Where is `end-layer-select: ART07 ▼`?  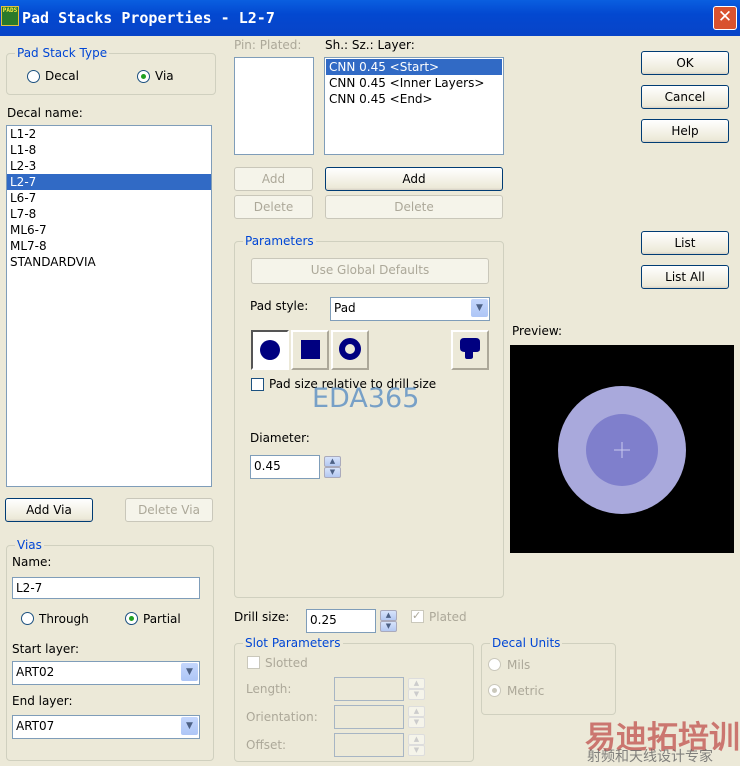 end-layer-select: ART07 ▼ is located at coordinates (106, 727).